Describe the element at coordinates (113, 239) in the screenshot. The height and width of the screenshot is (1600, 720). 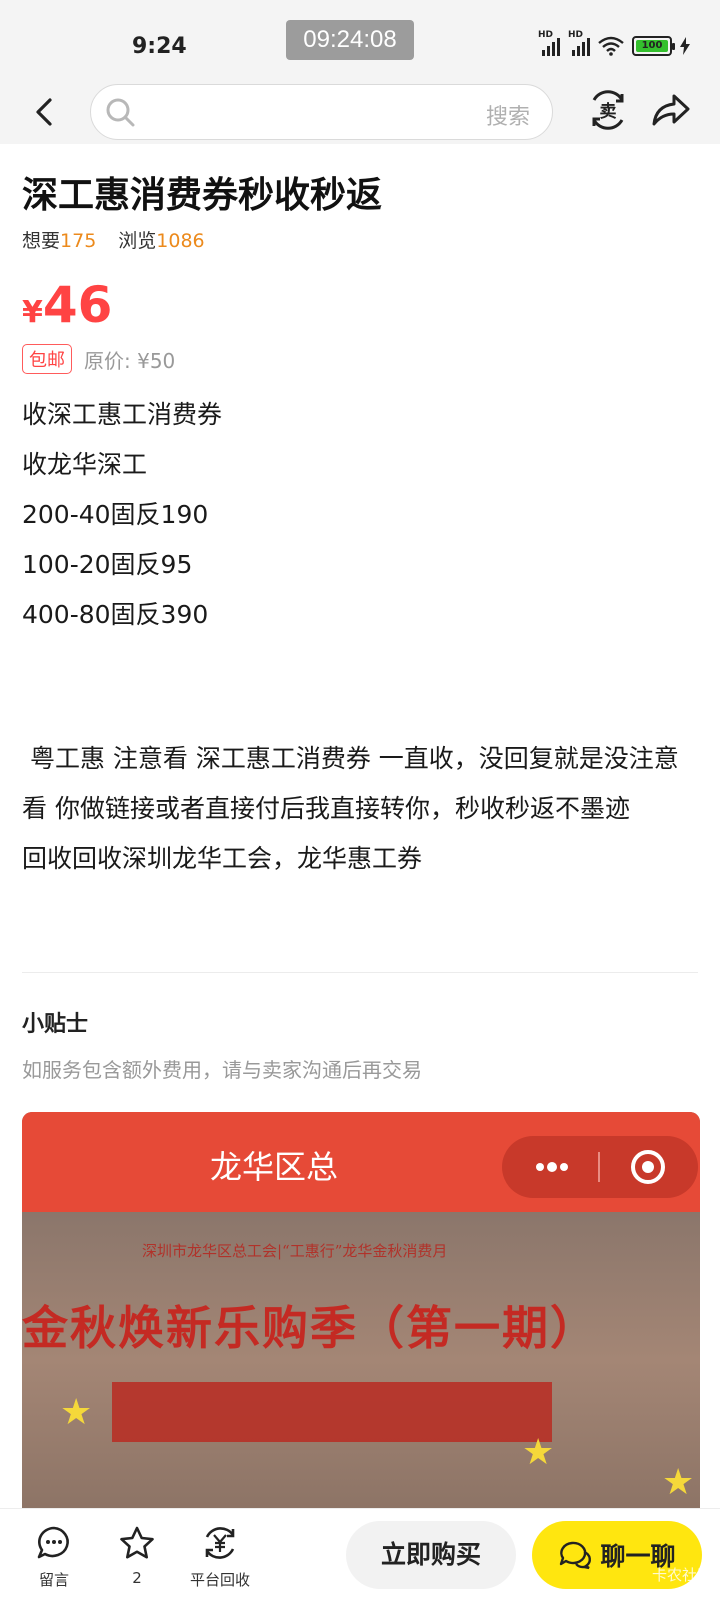
I see `item-stats: 想要175 浏览1086` at that location.